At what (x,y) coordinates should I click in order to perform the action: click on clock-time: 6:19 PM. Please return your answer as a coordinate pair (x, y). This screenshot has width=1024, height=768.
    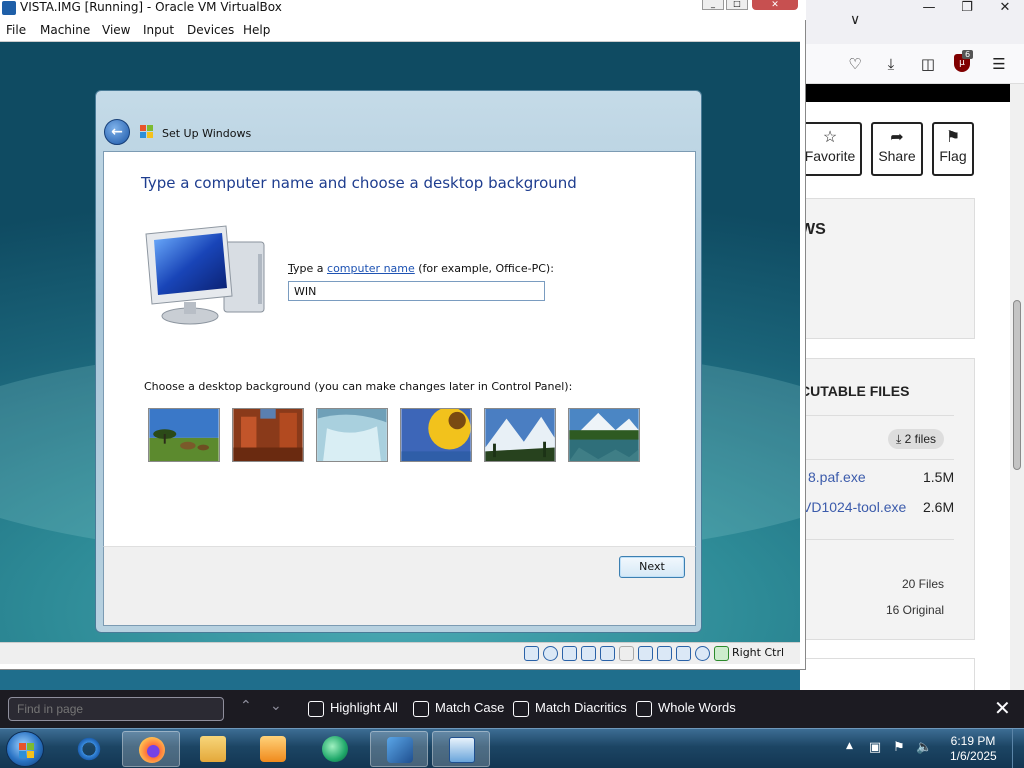
    Looking at the image, I should click on (973, 741).